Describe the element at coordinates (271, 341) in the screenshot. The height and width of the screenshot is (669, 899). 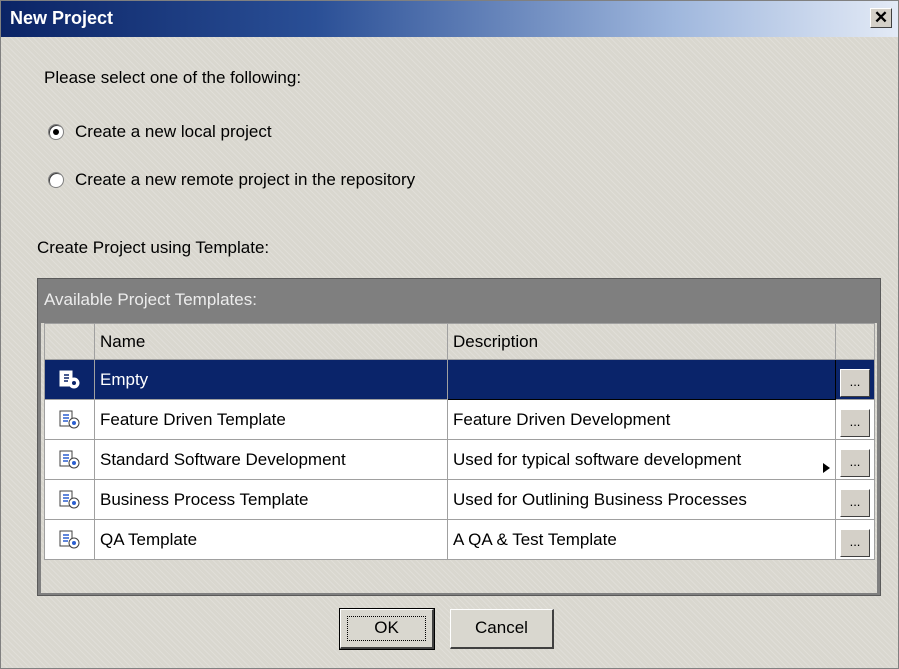
I see `header-name: Name` at that location.